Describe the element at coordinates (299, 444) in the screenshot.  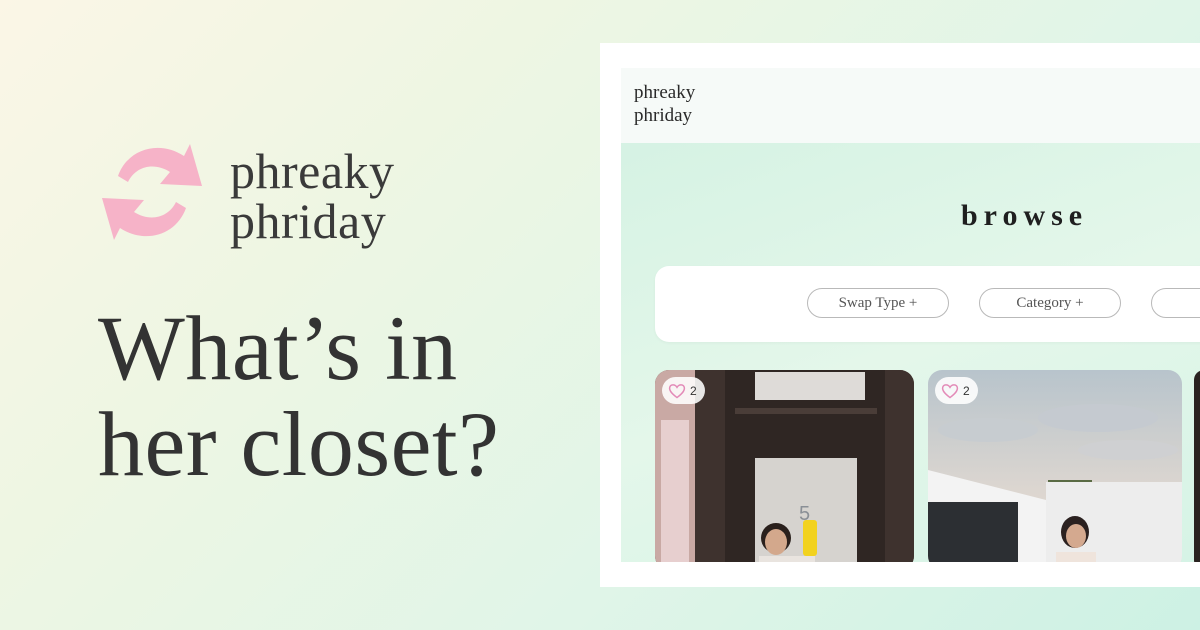
I see `headline-line-2: her closet?` at that location.